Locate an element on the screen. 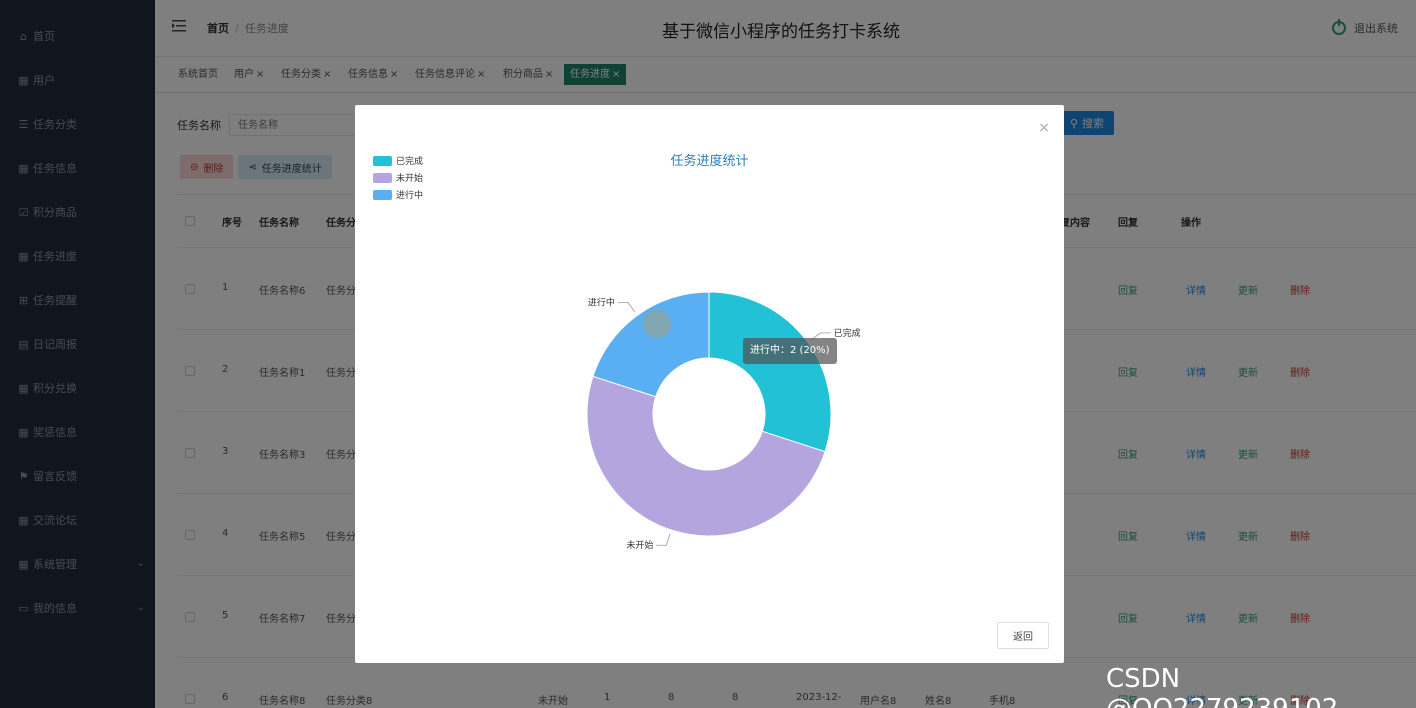 This screenshot has height=708, width=1416. slice-label: 已完成 is located at coordinates (847, 333).